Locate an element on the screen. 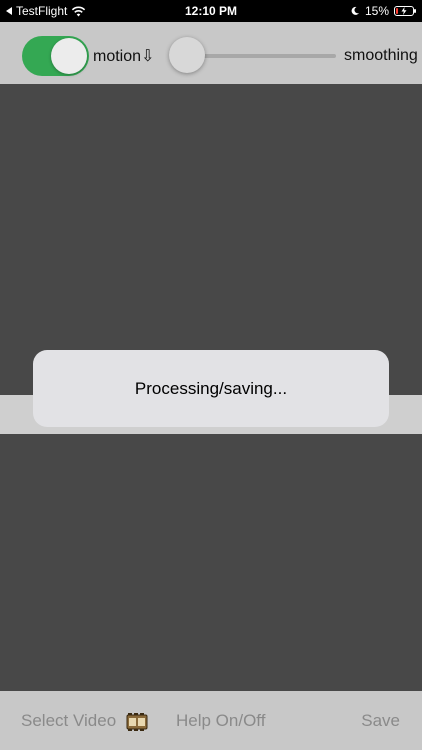  select-video-button: Select Video is located at coordinates (68, 721).